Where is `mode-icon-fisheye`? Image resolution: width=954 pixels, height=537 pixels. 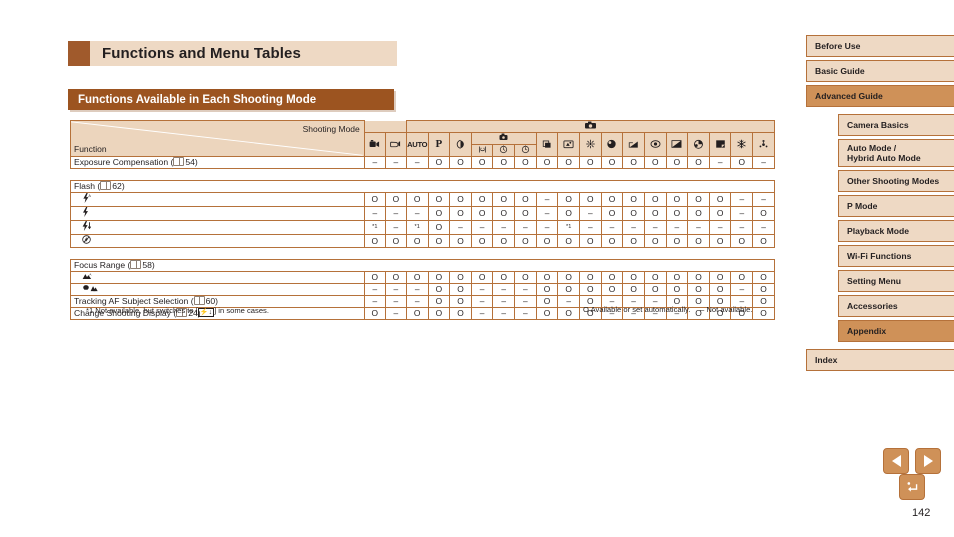 mode-icon-fisheye is located at coordinates (612, 144).